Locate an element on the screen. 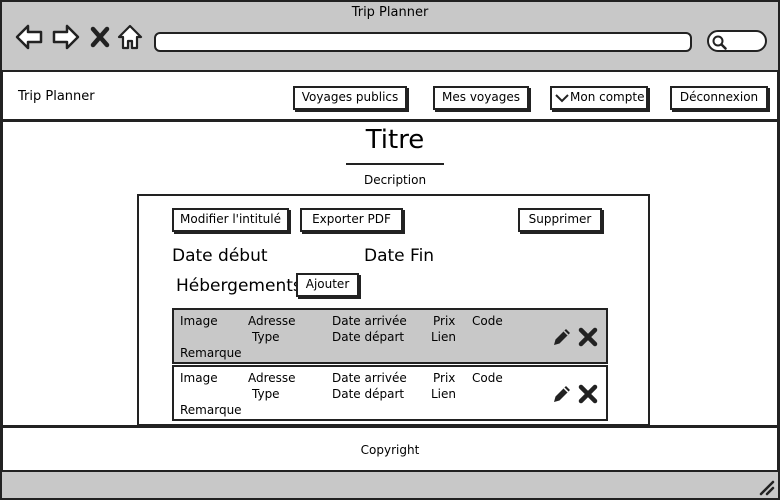  date-end-label: Date Fin is located at coordinates (399, 256).